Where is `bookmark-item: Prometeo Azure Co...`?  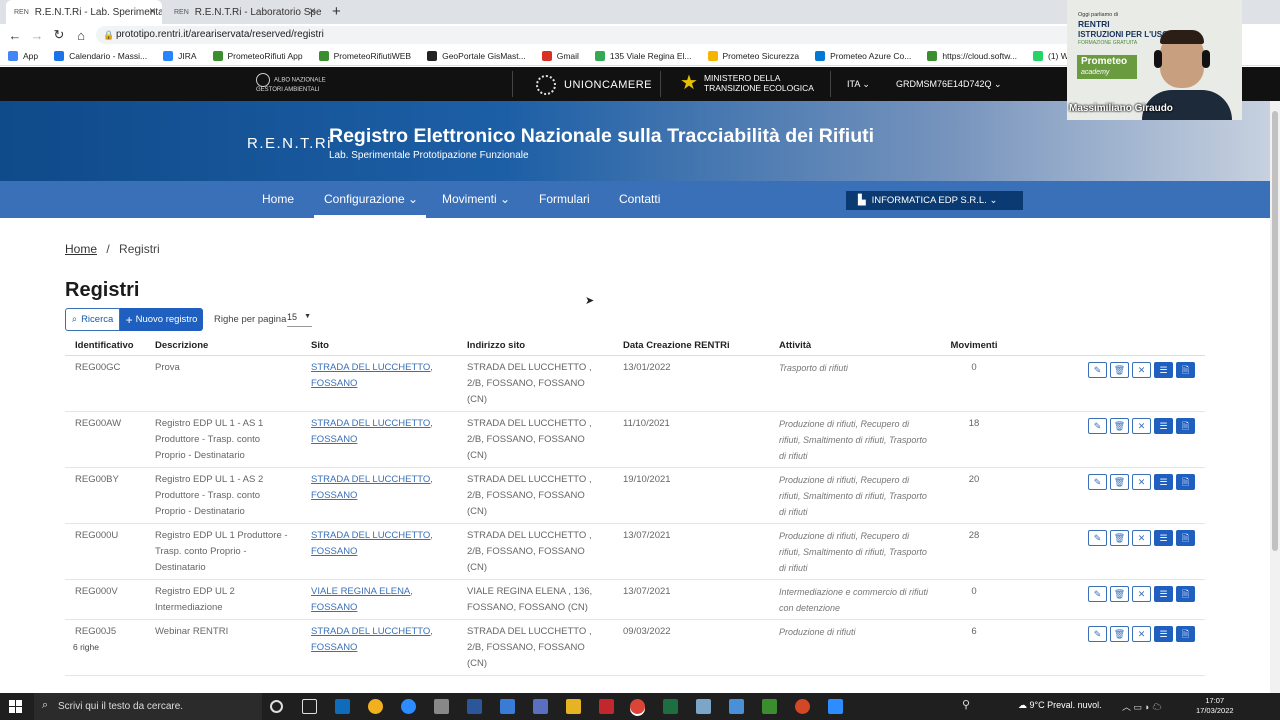
bookmark-item: Prometeo Azure Co... is located at coordinates (863, 55).